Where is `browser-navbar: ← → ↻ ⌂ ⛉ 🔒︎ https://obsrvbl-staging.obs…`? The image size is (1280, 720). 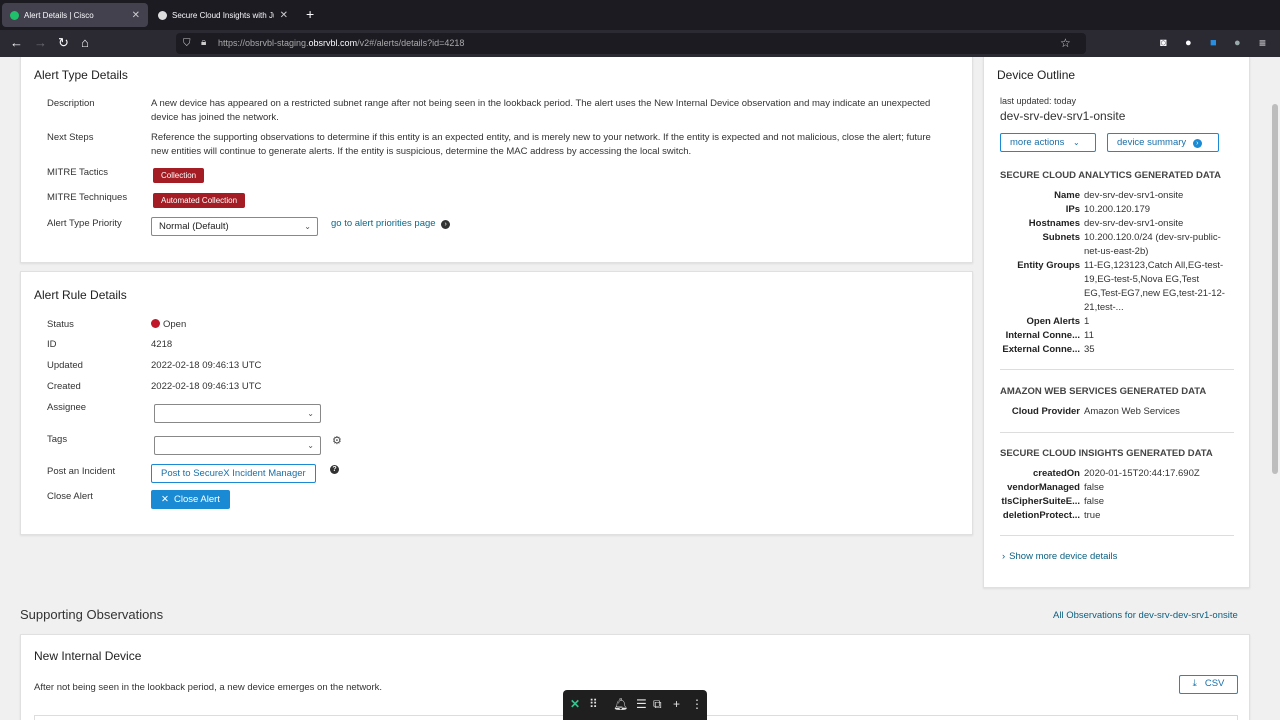 browser-navbar: ← → ↻ ⌂ ⛉ 🔒︎ https://obsrvbl-staging.obs… is located at coordinates (640, 43).